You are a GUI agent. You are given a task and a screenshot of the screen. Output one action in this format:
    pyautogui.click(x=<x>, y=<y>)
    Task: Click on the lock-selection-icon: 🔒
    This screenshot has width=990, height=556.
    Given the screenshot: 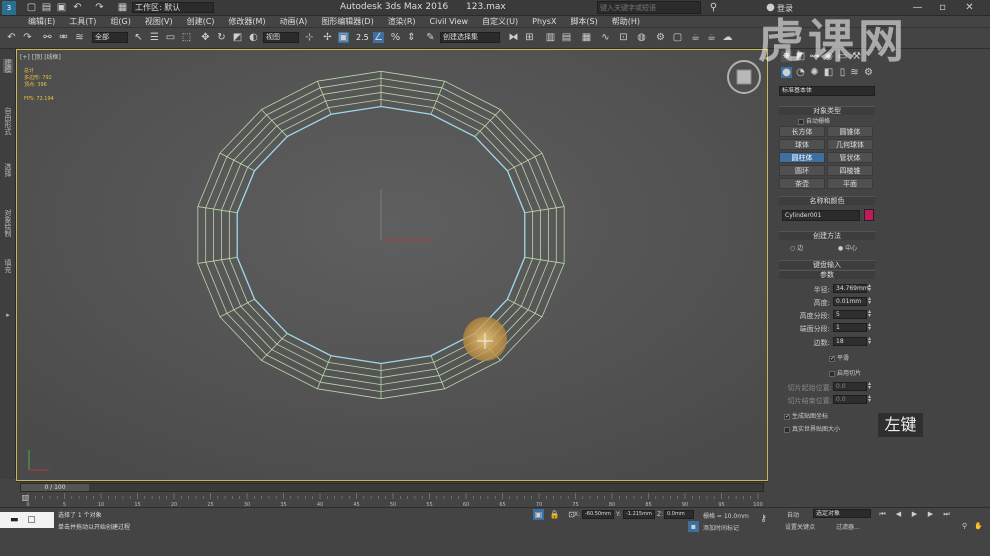 What is the action you would take?
    pyautogui.click(x=554, y=514)
    